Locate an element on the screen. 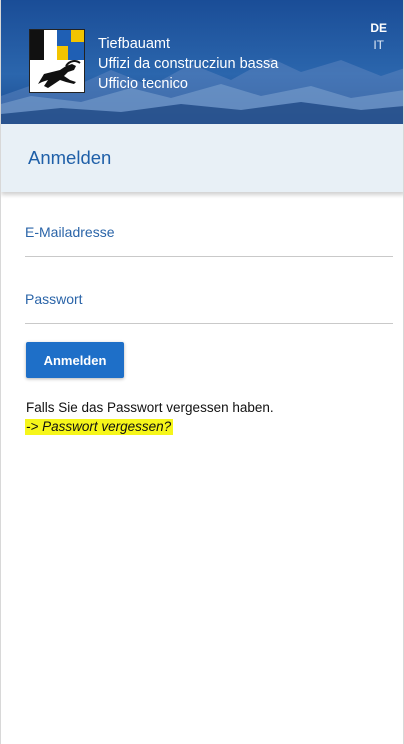 Image resolution: width=404 pixels, height=744 pixels. page-title: Anmelden is located at coordinates (70, 157).